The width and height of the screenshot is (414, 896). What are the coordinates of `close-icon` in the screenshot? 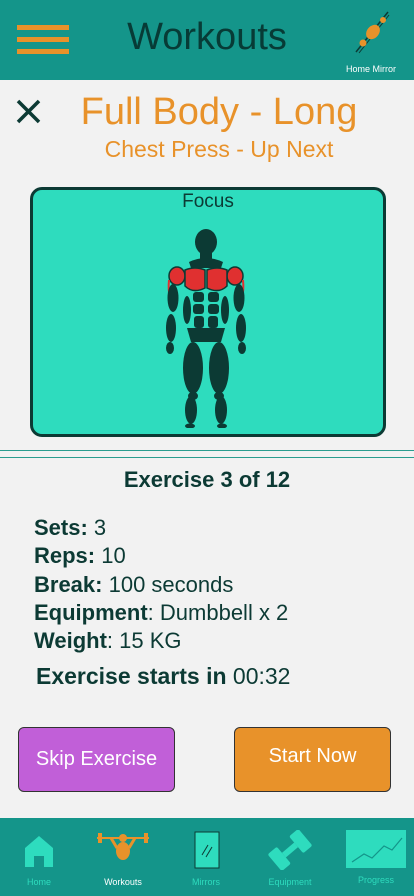 It's located at (29, 111).